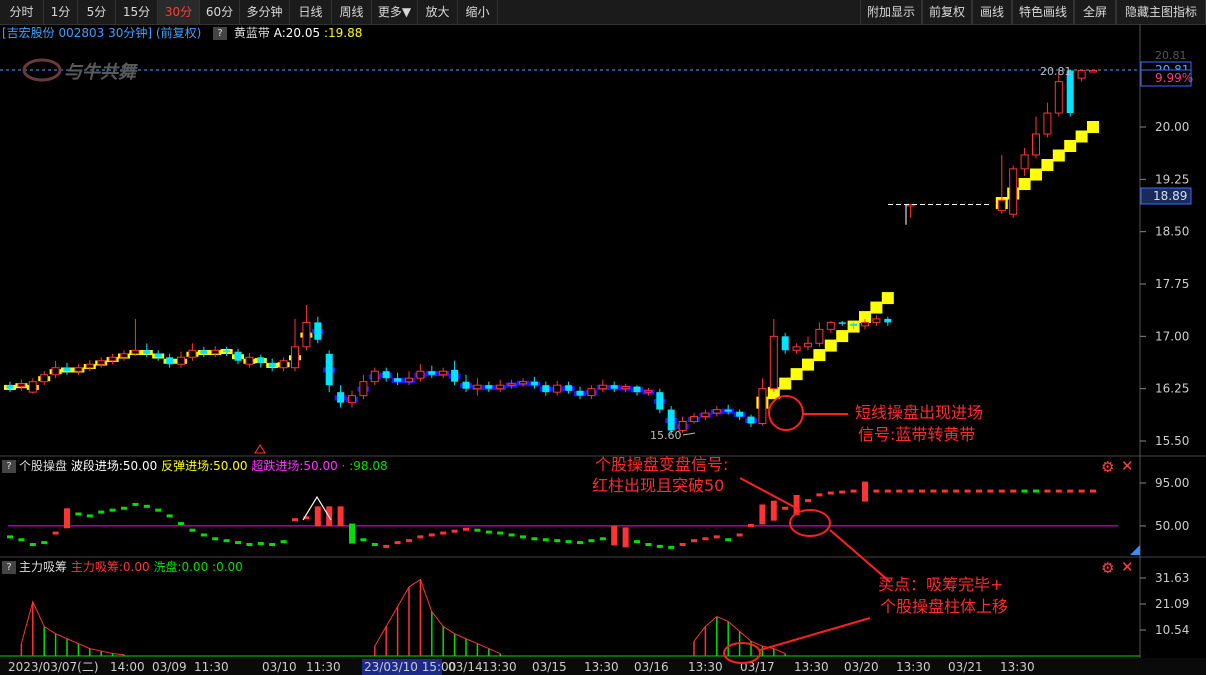 The image size is (1206, 675). I want to click on price-tick-label: 18.50, so click(1172, 232).